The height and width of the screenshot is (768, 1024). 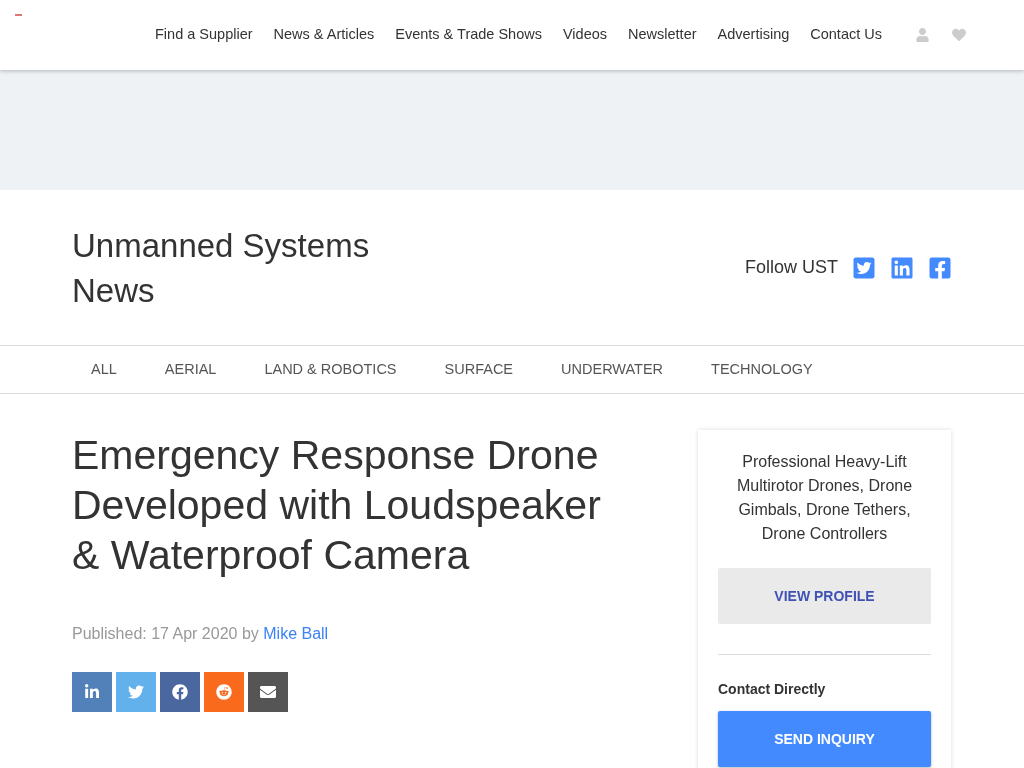 I want to click on category-tab: TECHNOLOGY, so click(x=762, y=369).